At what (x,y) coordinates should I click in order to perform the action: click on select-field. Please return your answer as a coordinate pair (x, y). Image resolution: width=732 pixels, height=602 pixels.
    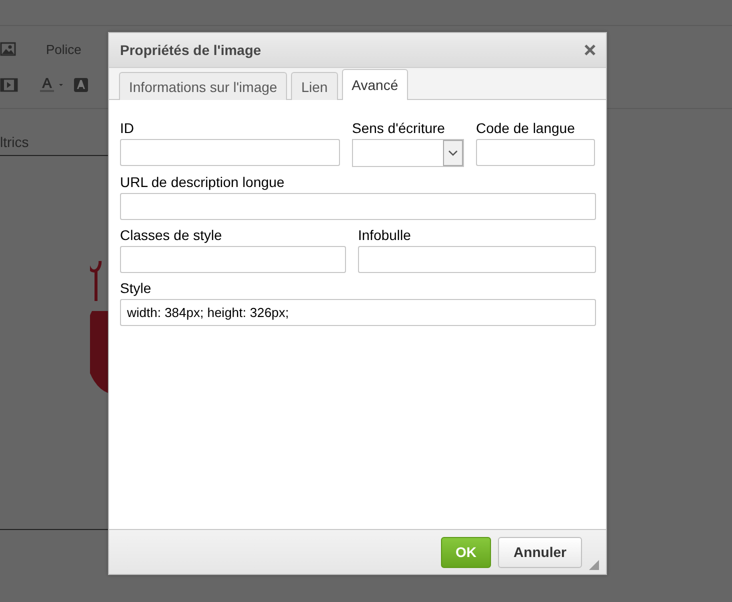
    Looking at the image, I should click on (408, 153).